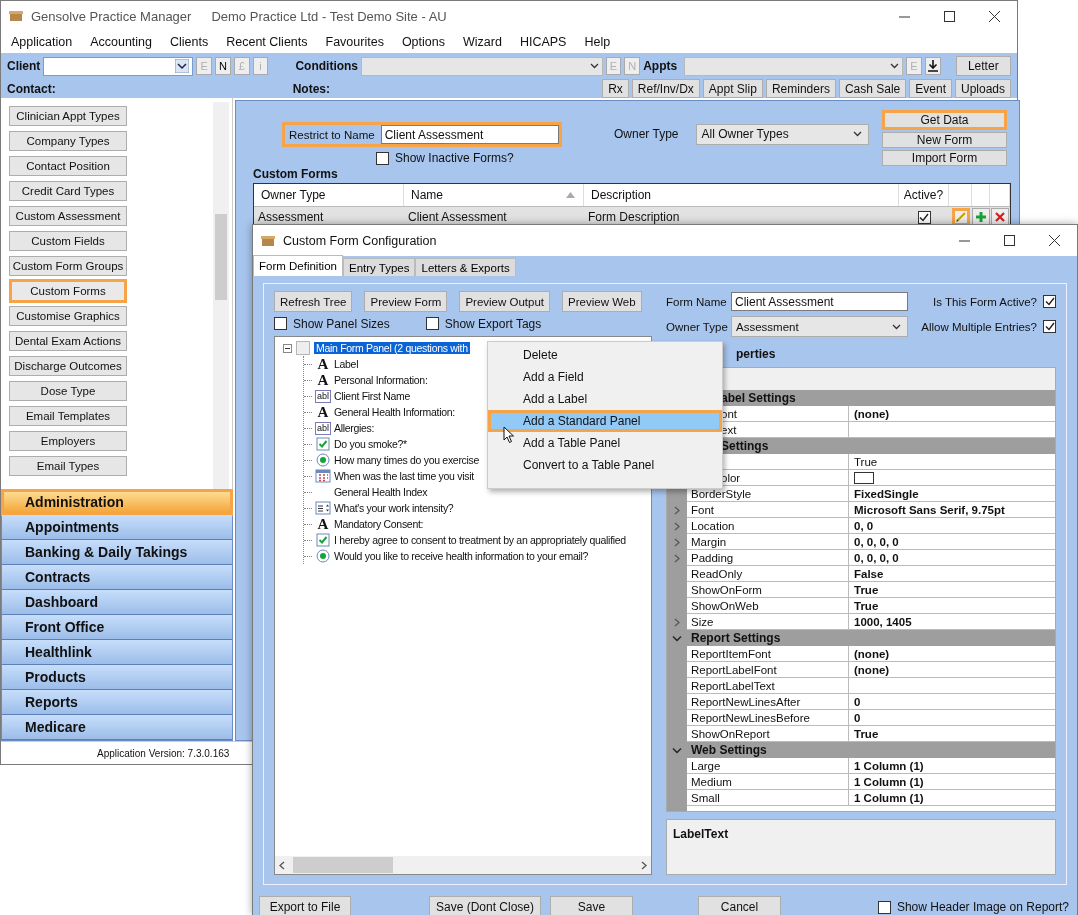  What do you see at coordinates (864, 526) in the screenshot?
I see `property-value: 0, 0` at bounding box center [864, 526].